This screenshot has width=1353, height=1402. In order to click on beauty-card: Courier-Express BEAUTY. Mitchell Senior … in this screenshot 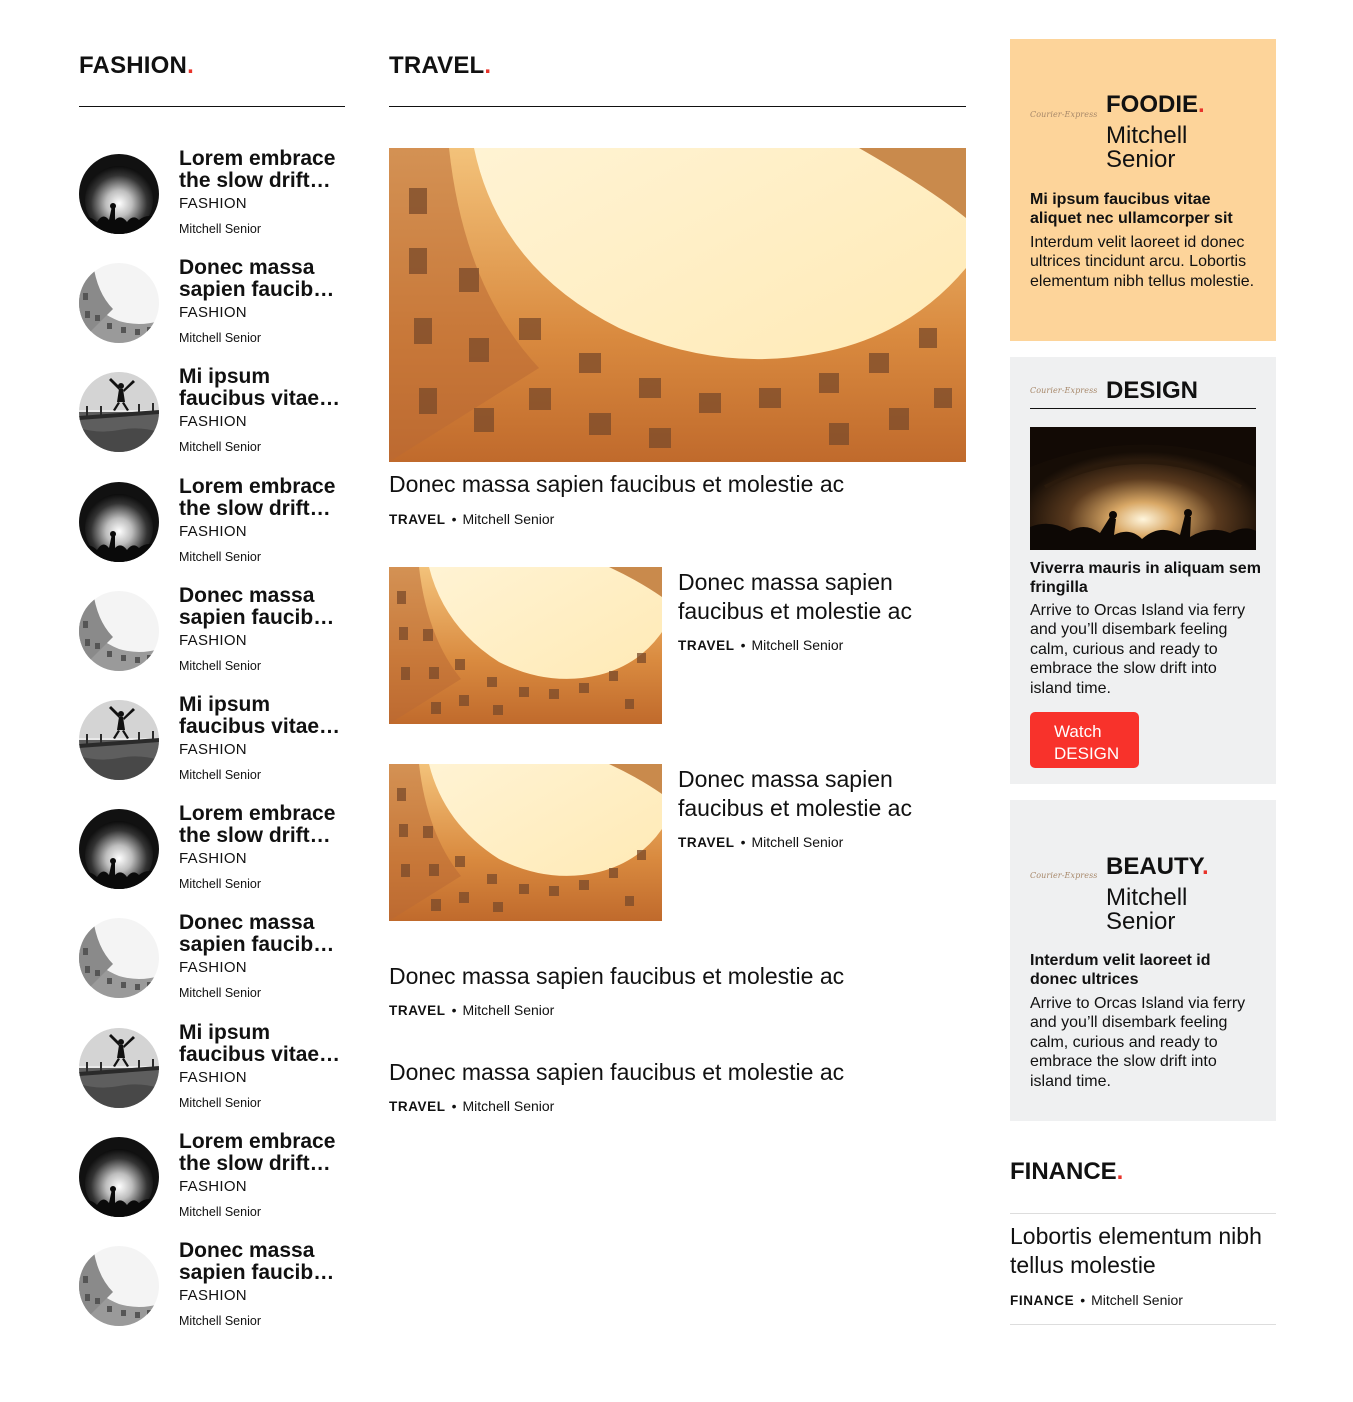, I will do `click(1143, 960)`.